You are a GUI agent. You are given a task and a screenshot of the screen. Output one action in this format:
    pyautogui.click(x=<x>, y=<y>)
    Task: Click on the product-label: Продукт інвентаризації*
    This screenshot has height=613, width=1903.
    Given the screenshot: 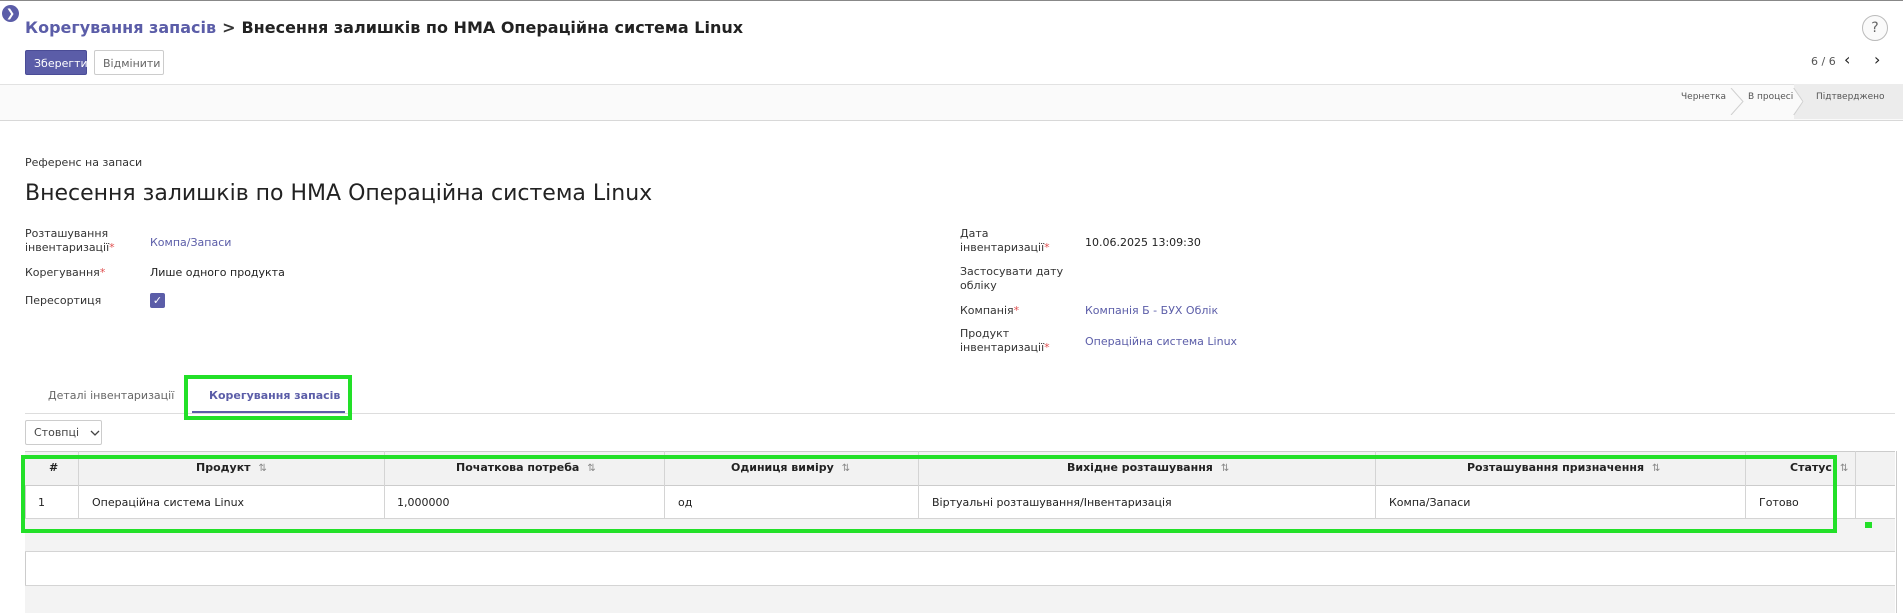 What is the action you would take?
    pyautogui.click(x=1005, y=341)
    